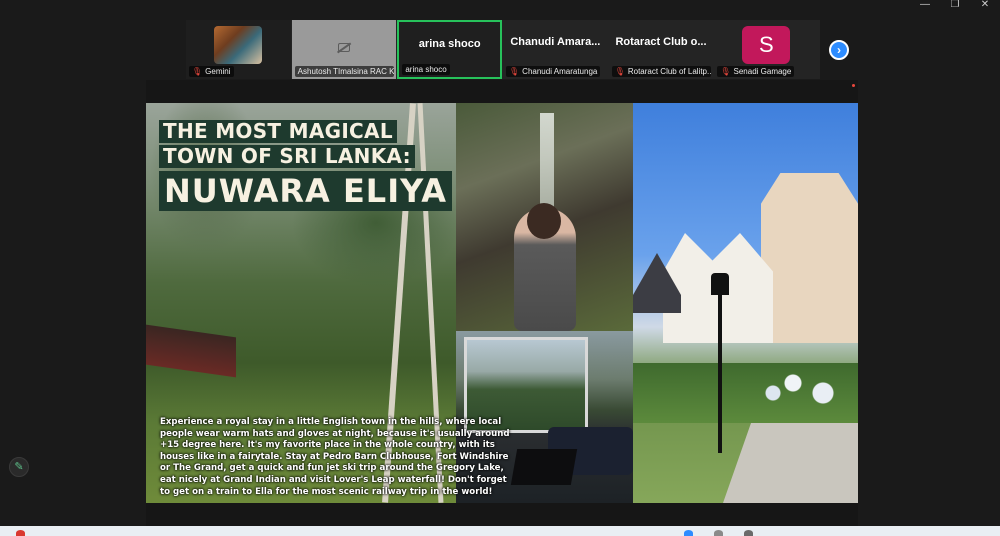  I want to click on camera-off-icon, so click(343, 47).